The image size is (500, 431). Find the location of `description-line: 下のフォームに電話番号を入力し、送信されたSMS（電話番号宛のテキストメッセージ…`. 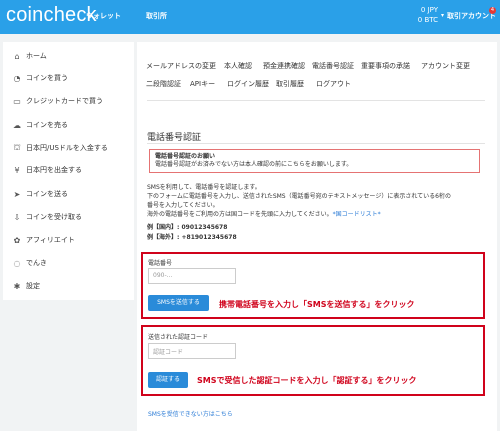

description-line: 下のフォームに電話番号を入力し、送信されたSMS（電話番号宛のテキストメッセージ… is located at coordinates (299, 196).